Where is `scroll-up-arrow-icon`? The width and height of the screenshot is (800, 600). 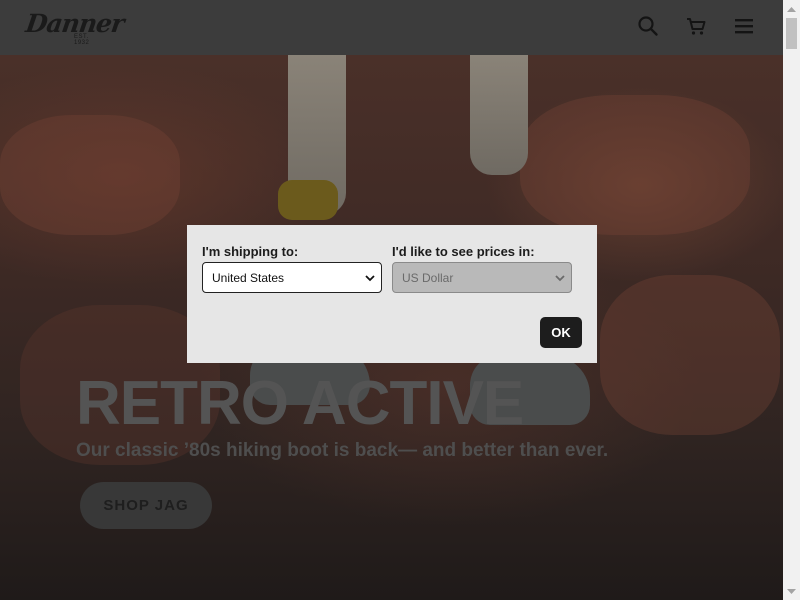 scroll-up-arrow-icon is located at coordinates (791, 8).